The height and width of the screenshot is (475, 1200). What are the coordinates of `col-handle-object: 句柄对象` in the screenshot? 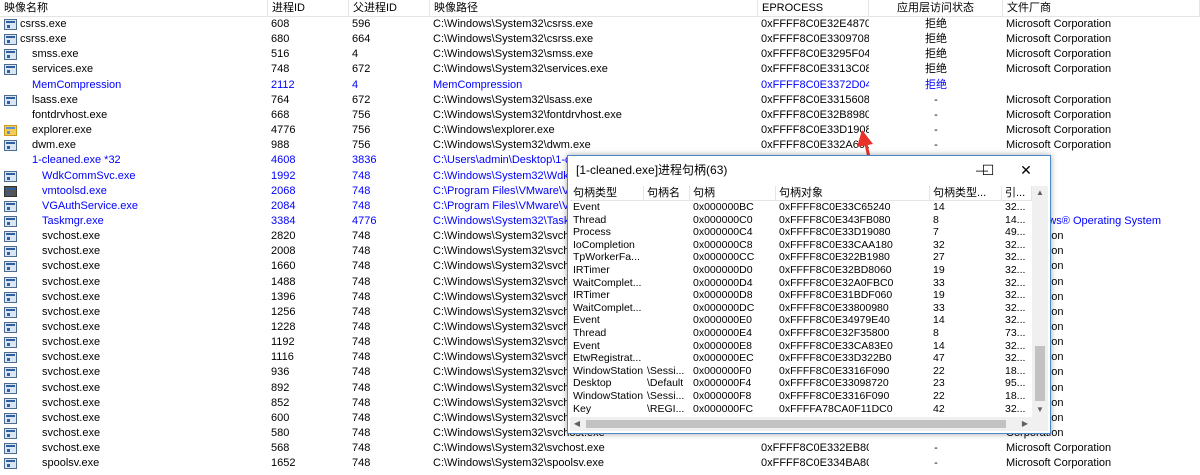 It's located at (853, 193).